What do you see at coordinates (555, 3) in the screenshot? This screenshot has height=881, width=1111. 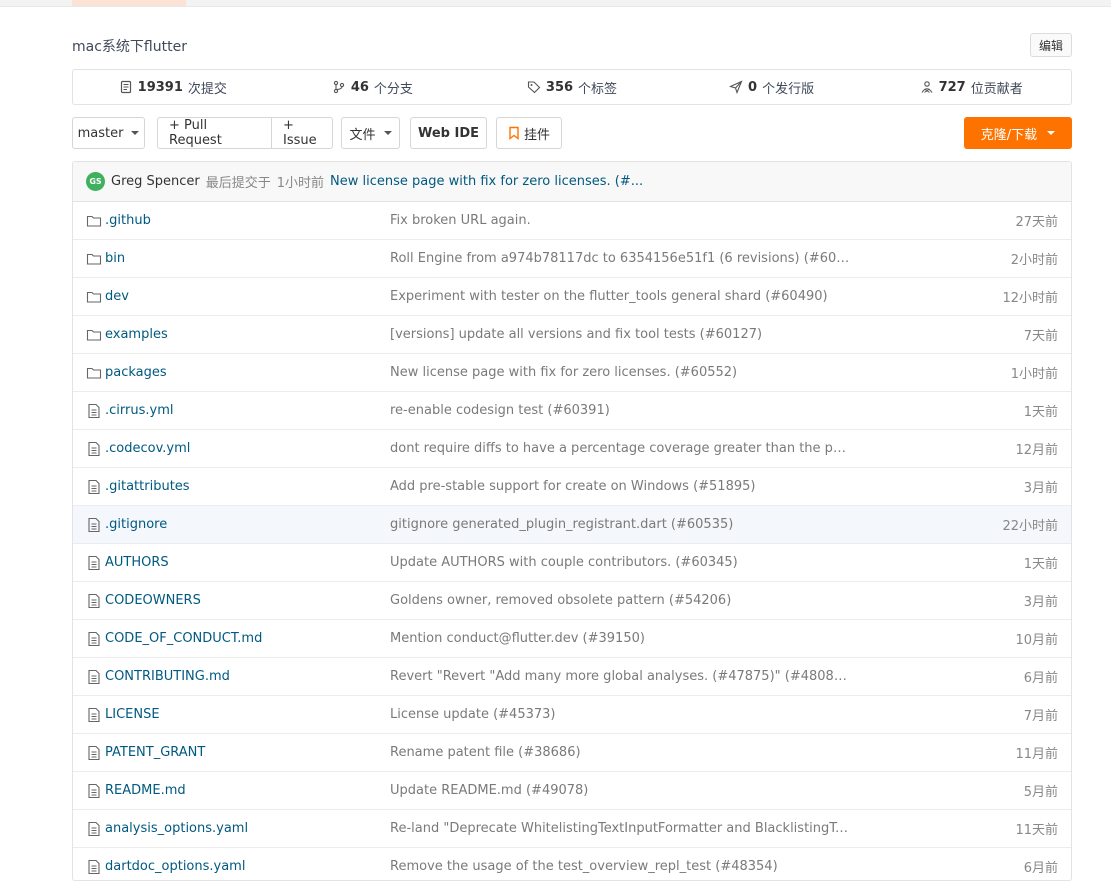 I see `top-nav-strip` at bounding box center [555, 3].